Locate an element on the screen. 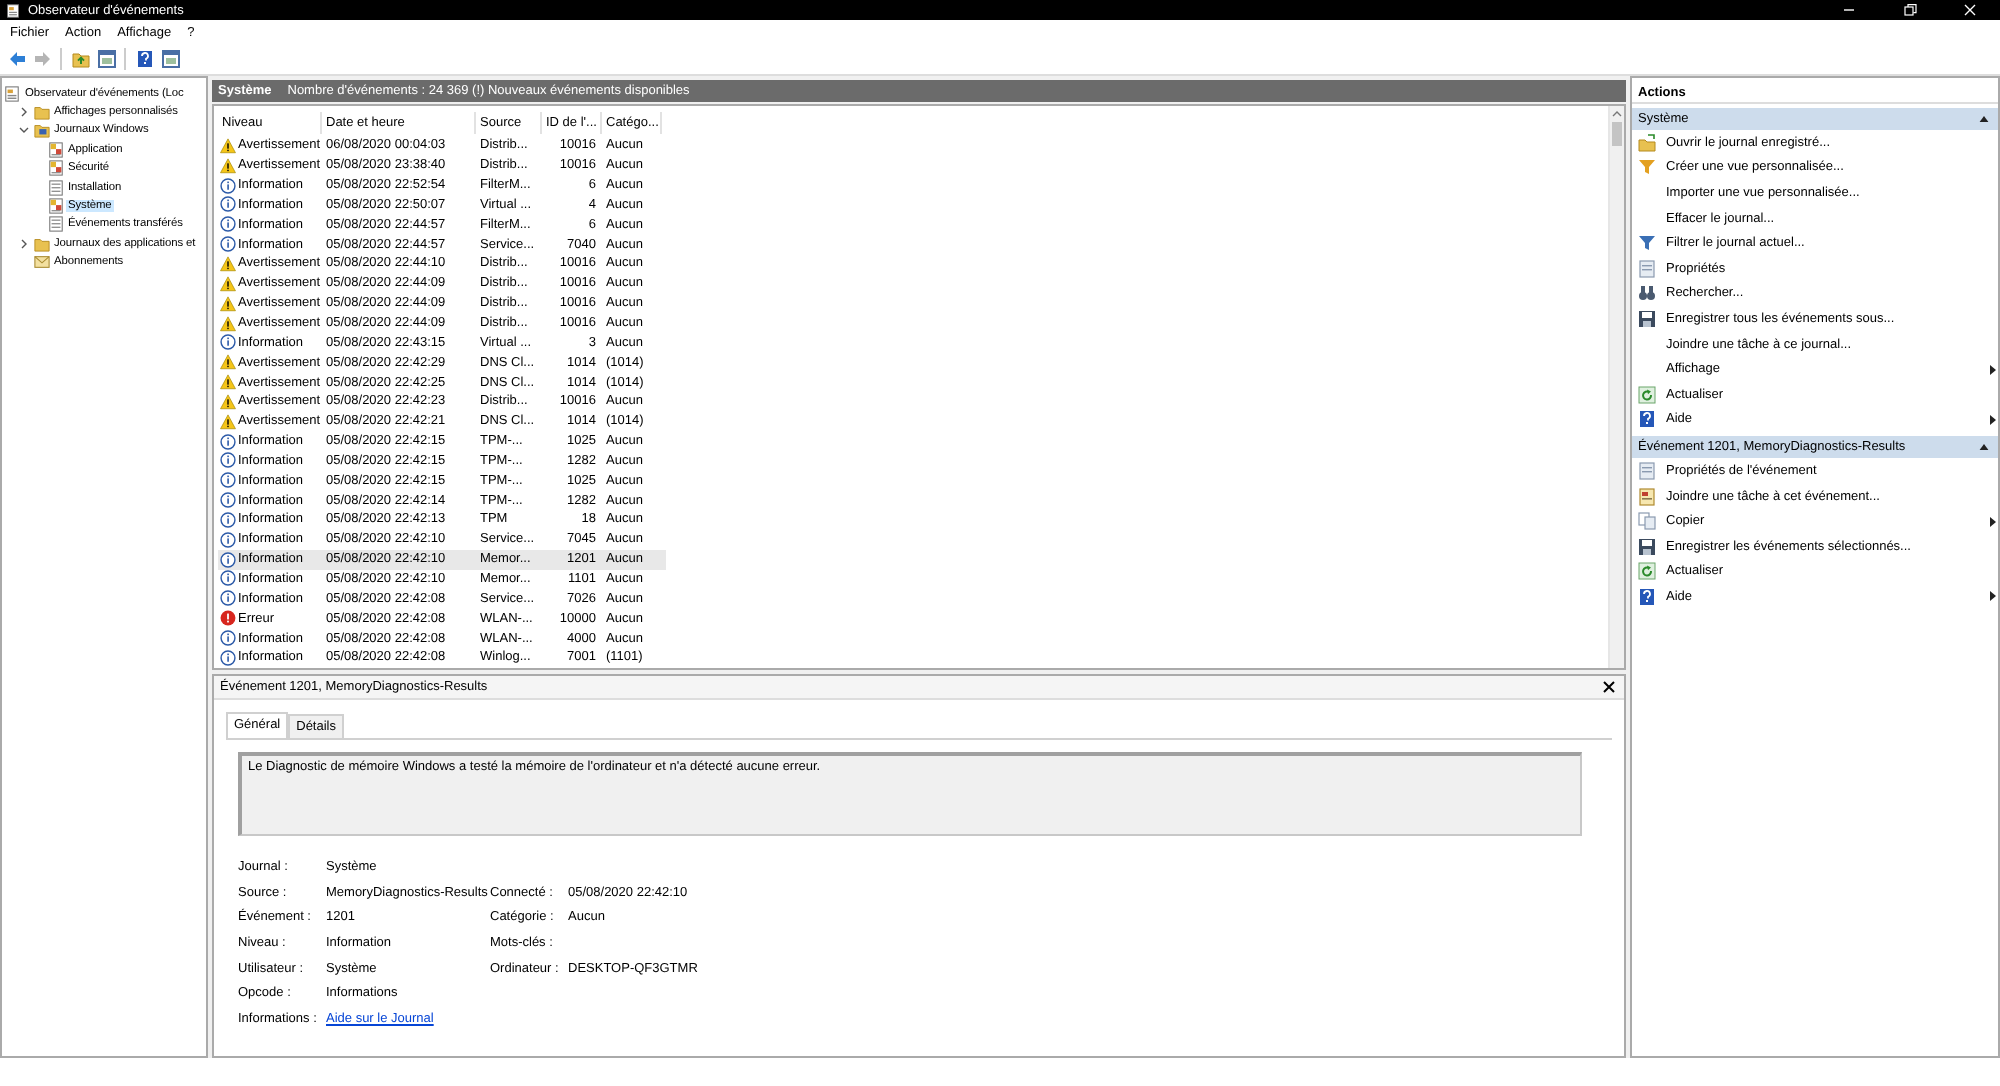 This screenshot has height=1086, width=2000. log-icon is located at coordinates (55, 206).